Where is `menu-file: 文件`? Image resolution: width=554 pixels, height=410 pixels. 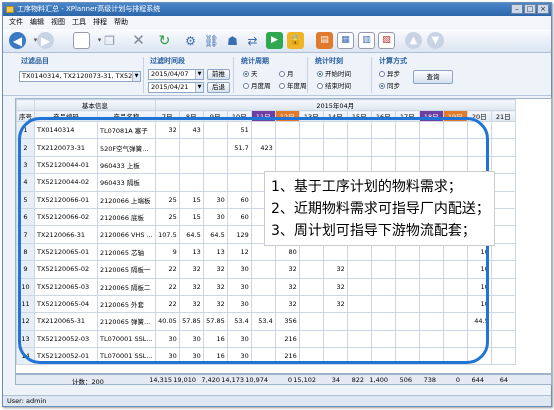 menu-file: 文件 is located at coordinates (16, 22).